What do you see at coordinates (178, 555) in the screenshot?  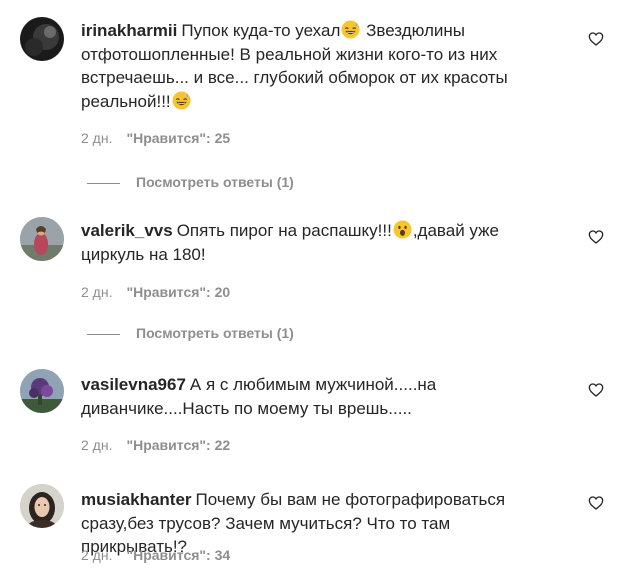 I see `comment-likes: "Нравится": 34` at bounding box center [178, 555].